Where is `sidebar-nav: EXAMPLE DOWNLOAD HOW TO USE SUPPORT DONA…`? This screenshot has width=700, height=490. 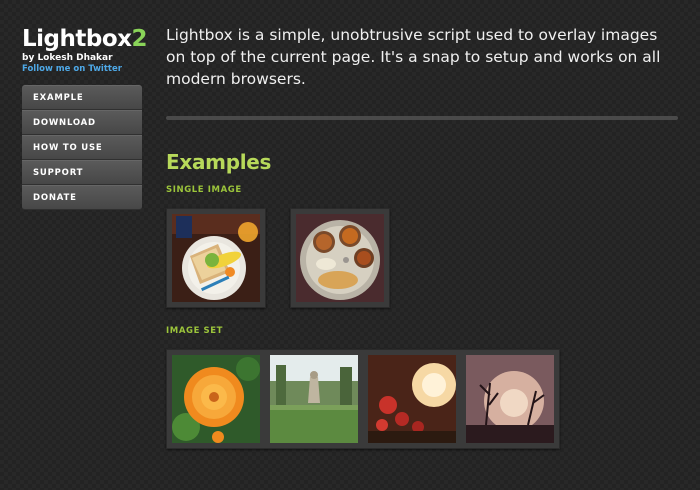
sidebar-nav: EXAMPLE DOWNLOAD HOW TO USE SUPPORT DONA… is located at coordinates (82, 147).